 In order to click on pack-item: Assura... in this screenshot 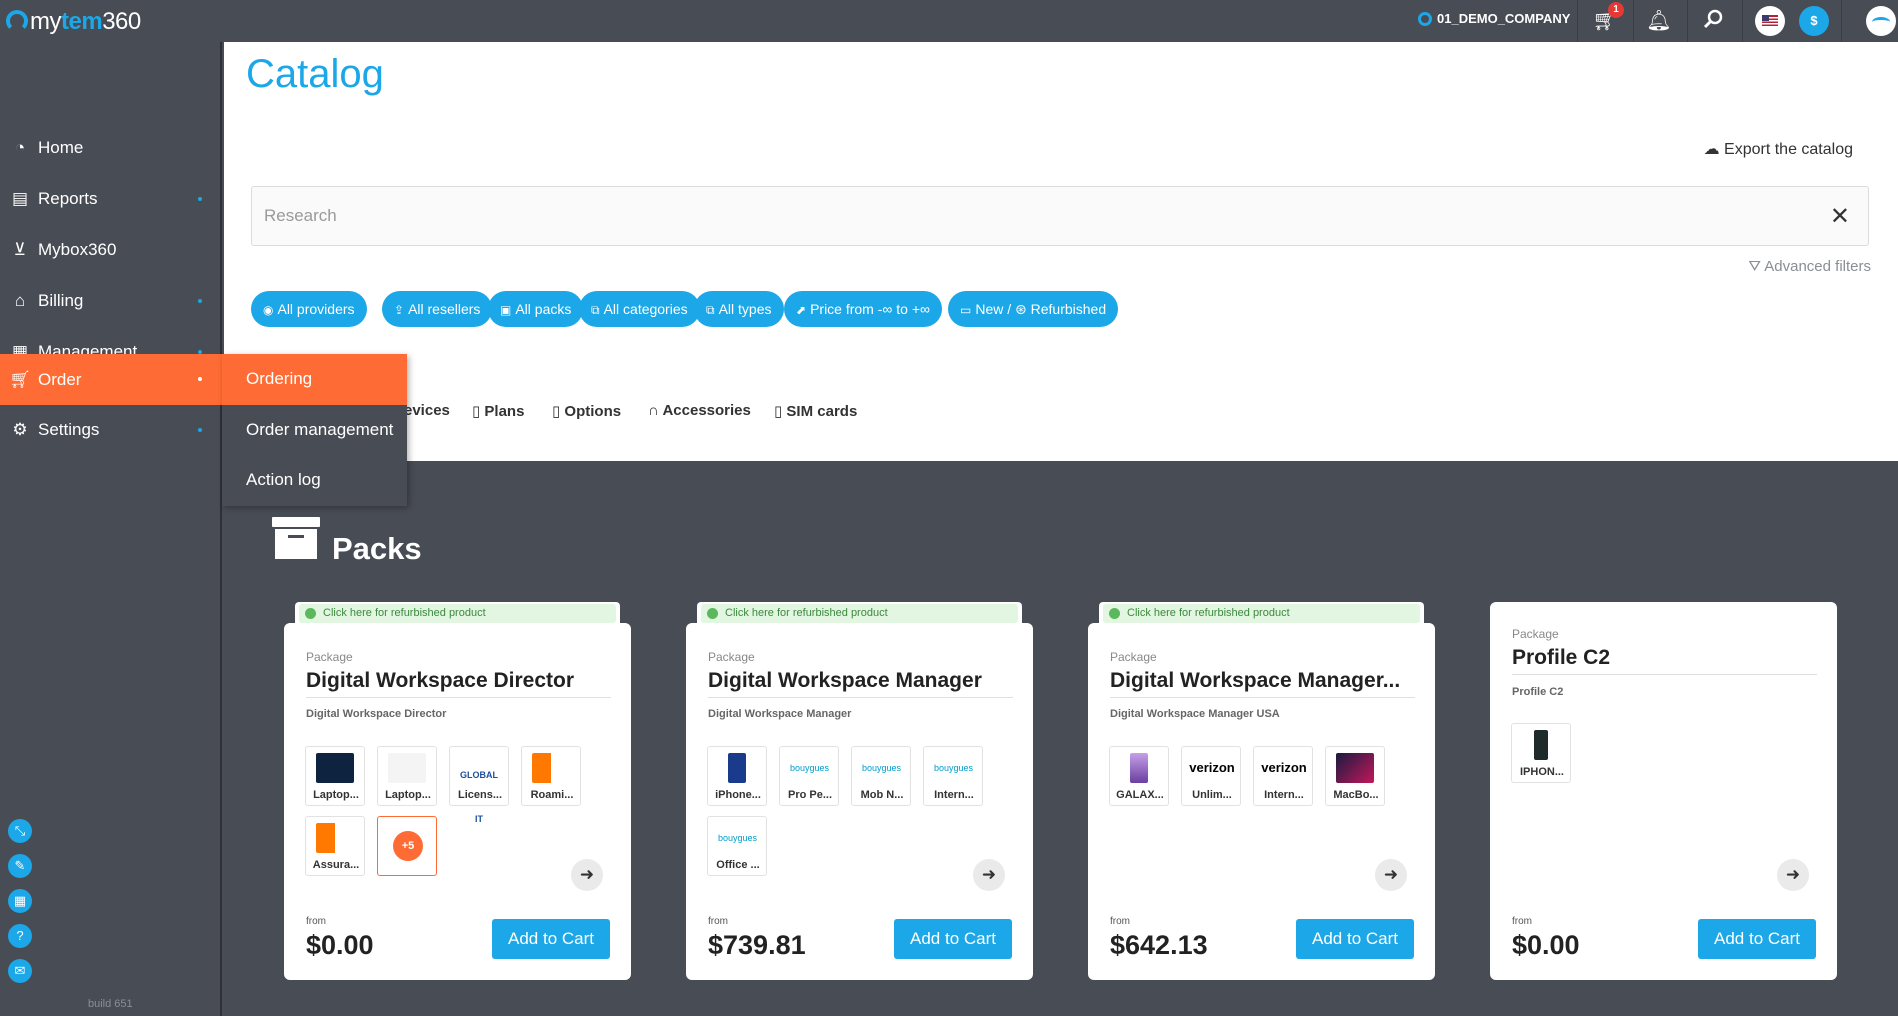, I will do `click(335, 846)`.